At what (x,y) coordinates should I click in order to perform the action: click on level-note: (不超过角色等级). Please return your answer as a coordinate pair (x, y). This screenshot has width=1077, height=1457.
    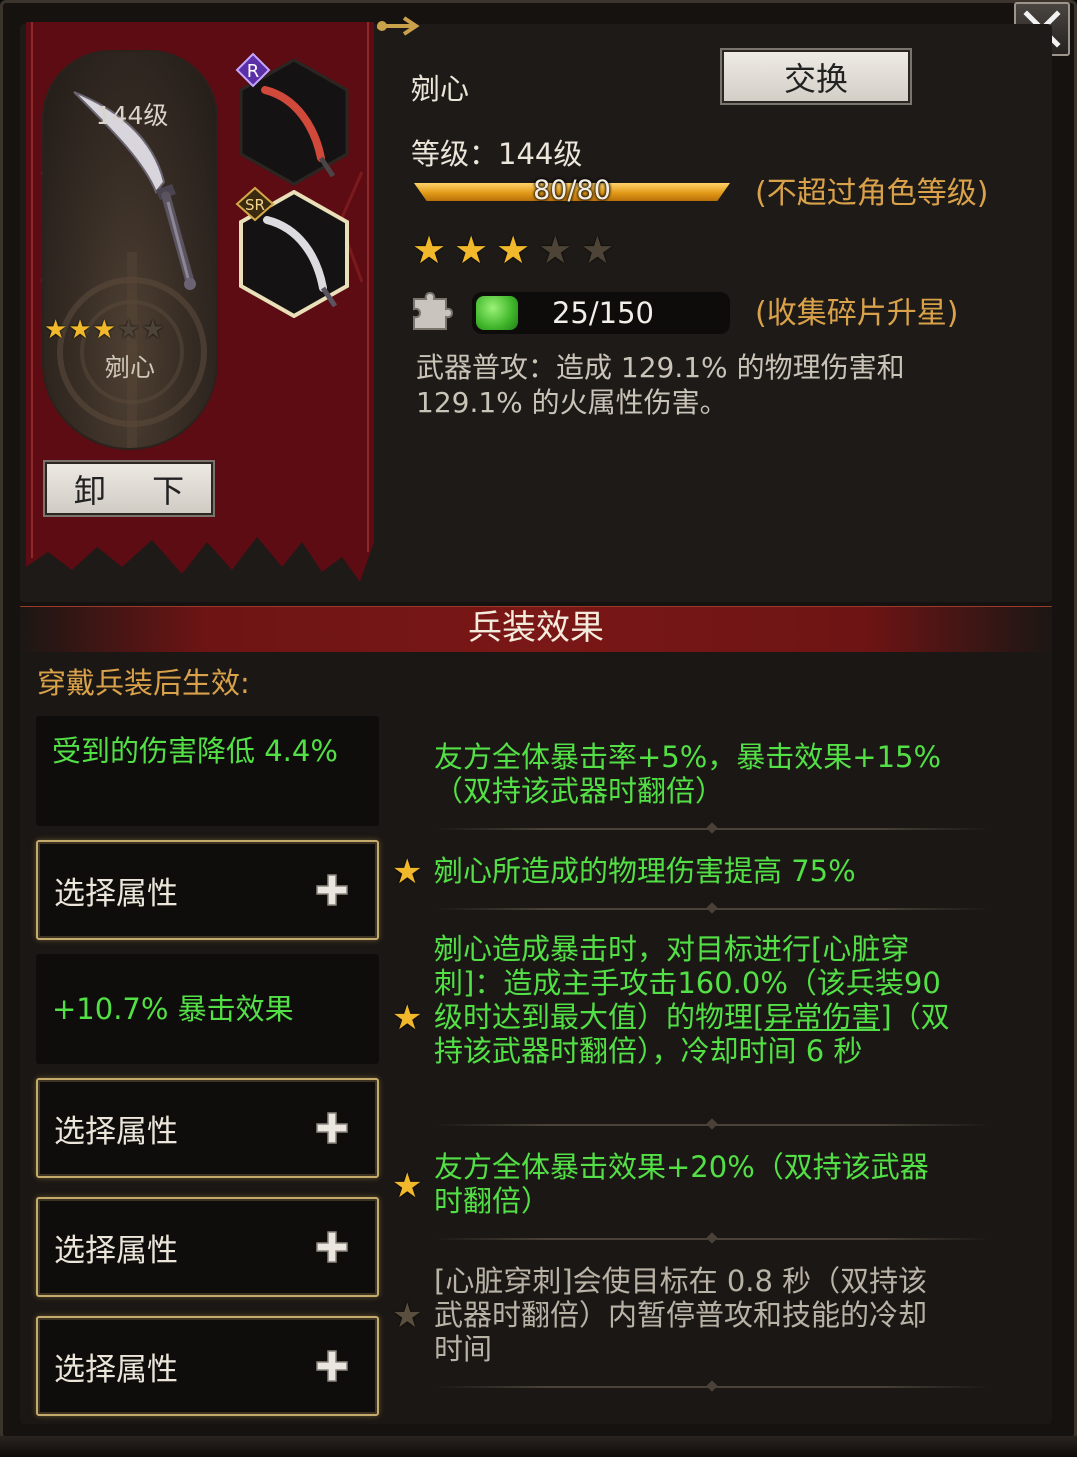
    Looking at the image, I should click on (872, 193).